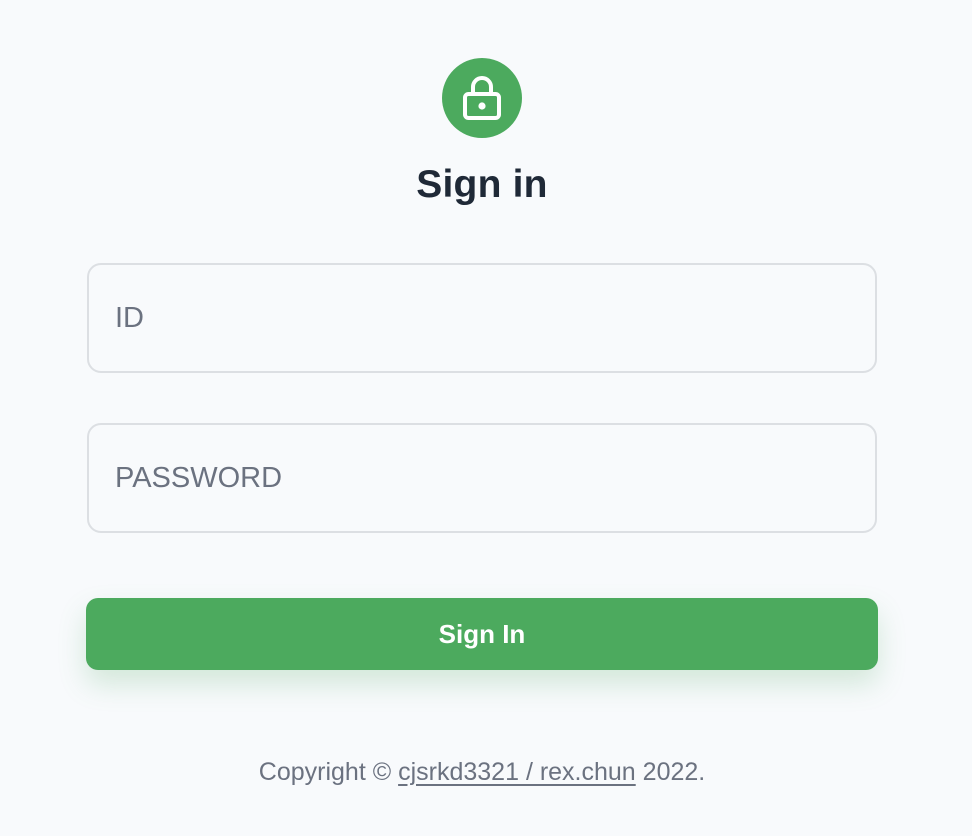 The height and width of the screenshot is (836, 972). What do you see at coordinates (482, 318) in the screenshot?
I see `id-field` at bounding box center [482, 318].